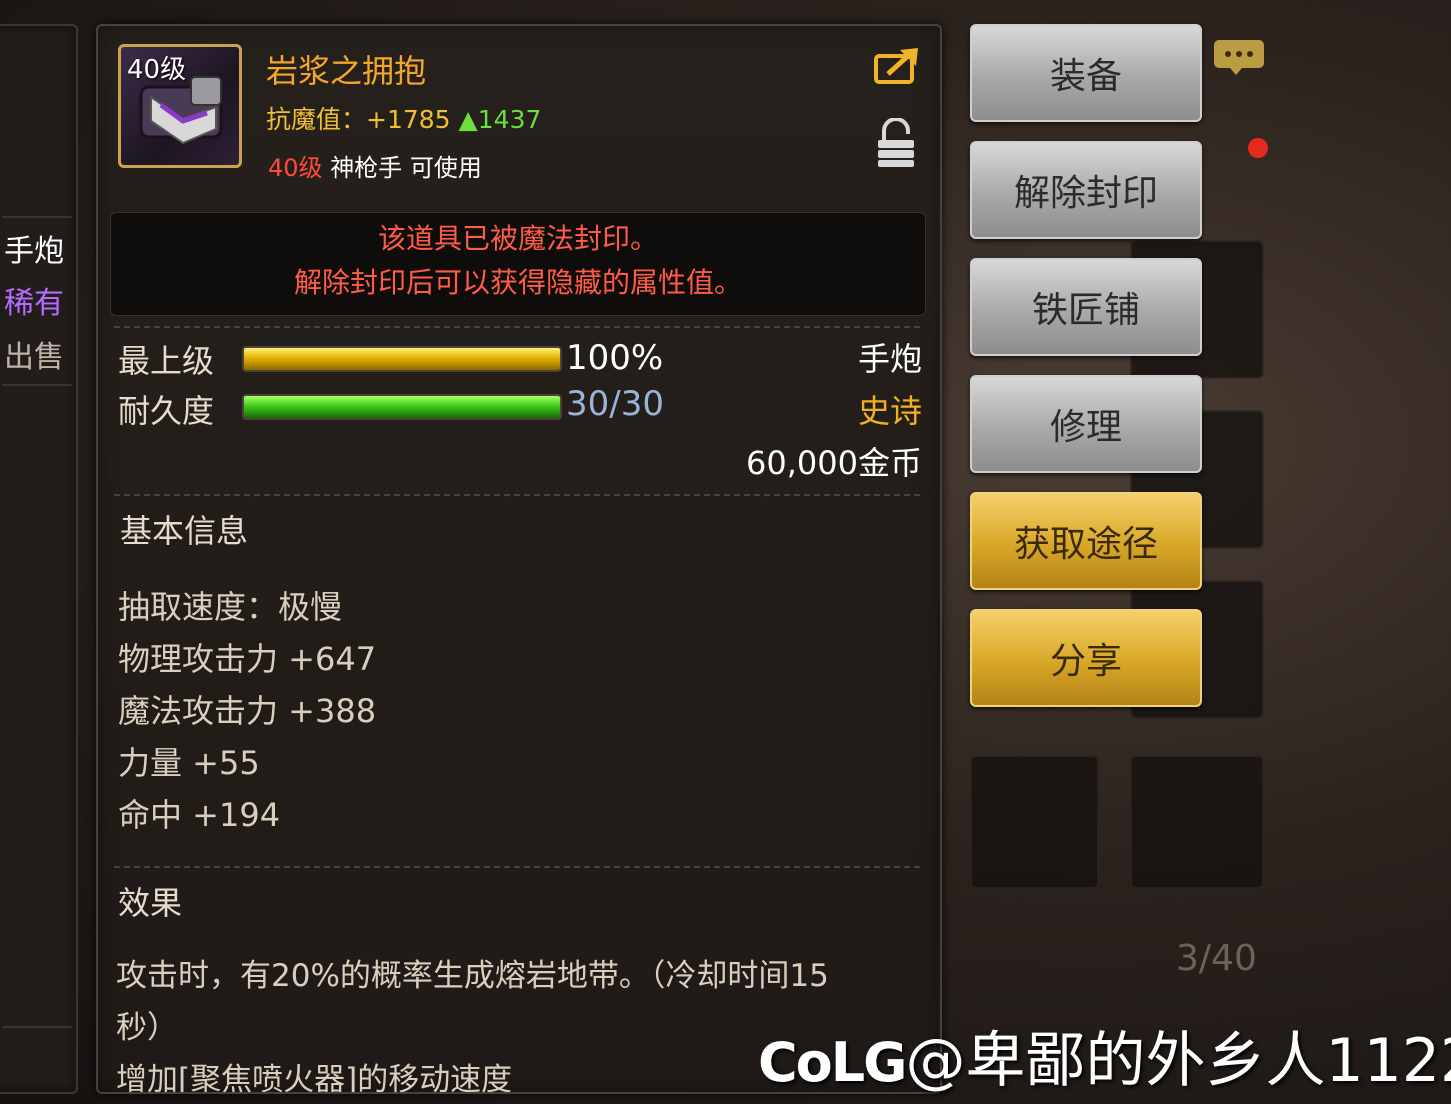  I want to click on left-item-sell: 出售, so click(34, 357).